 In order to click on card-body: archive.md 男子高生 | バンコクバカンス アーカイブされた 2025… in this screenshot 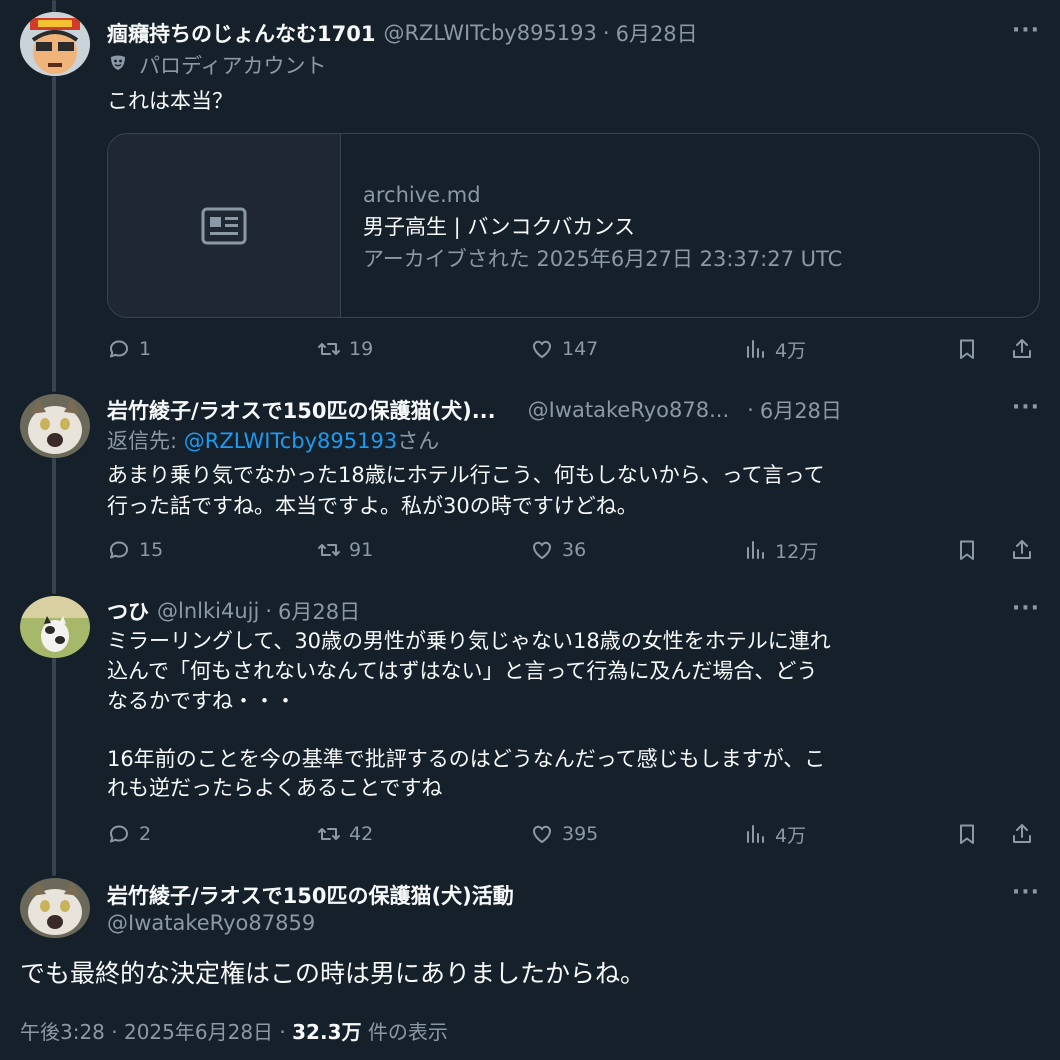, I will do `click(591, 225)`.